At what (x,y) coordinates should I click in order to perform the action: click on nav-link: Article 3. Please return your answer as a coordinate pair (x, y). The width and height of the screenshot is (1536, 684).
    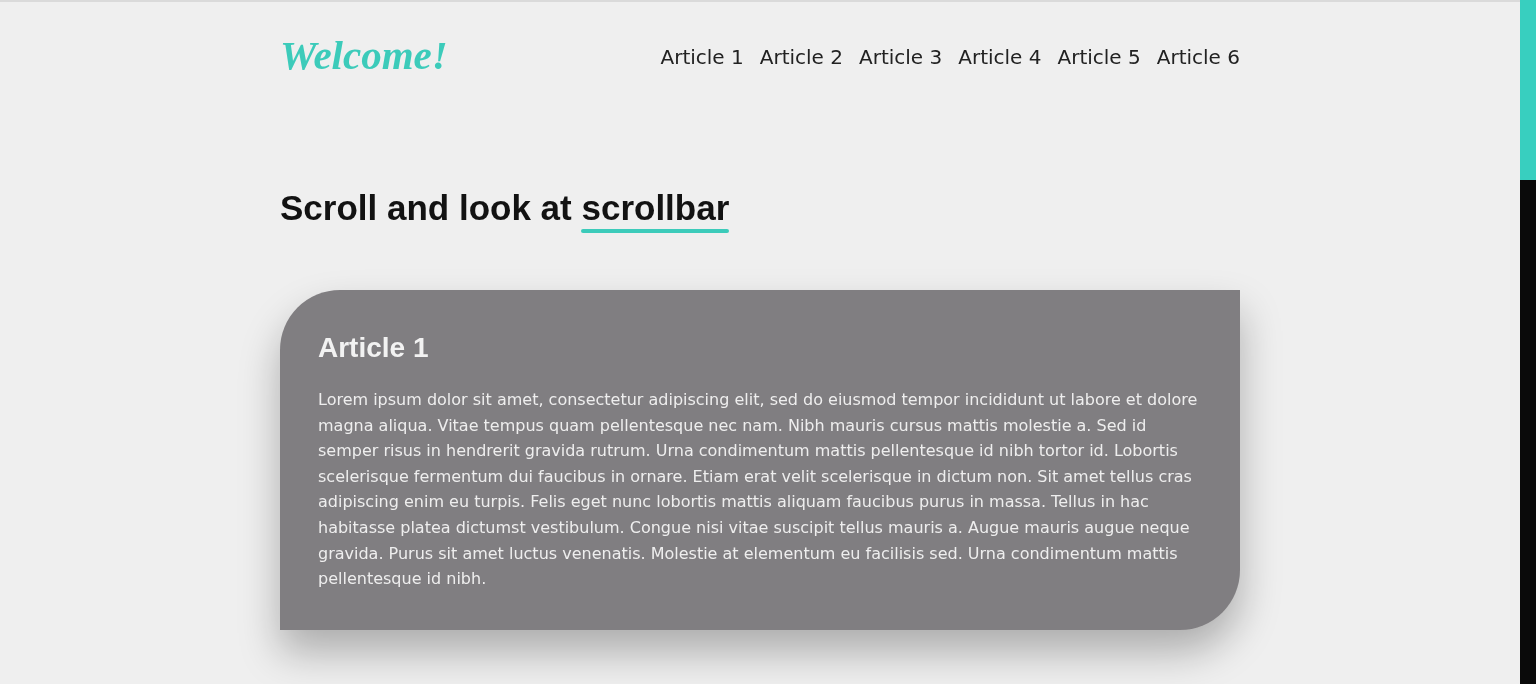
    Looking at the image, I should click on (901, 57).